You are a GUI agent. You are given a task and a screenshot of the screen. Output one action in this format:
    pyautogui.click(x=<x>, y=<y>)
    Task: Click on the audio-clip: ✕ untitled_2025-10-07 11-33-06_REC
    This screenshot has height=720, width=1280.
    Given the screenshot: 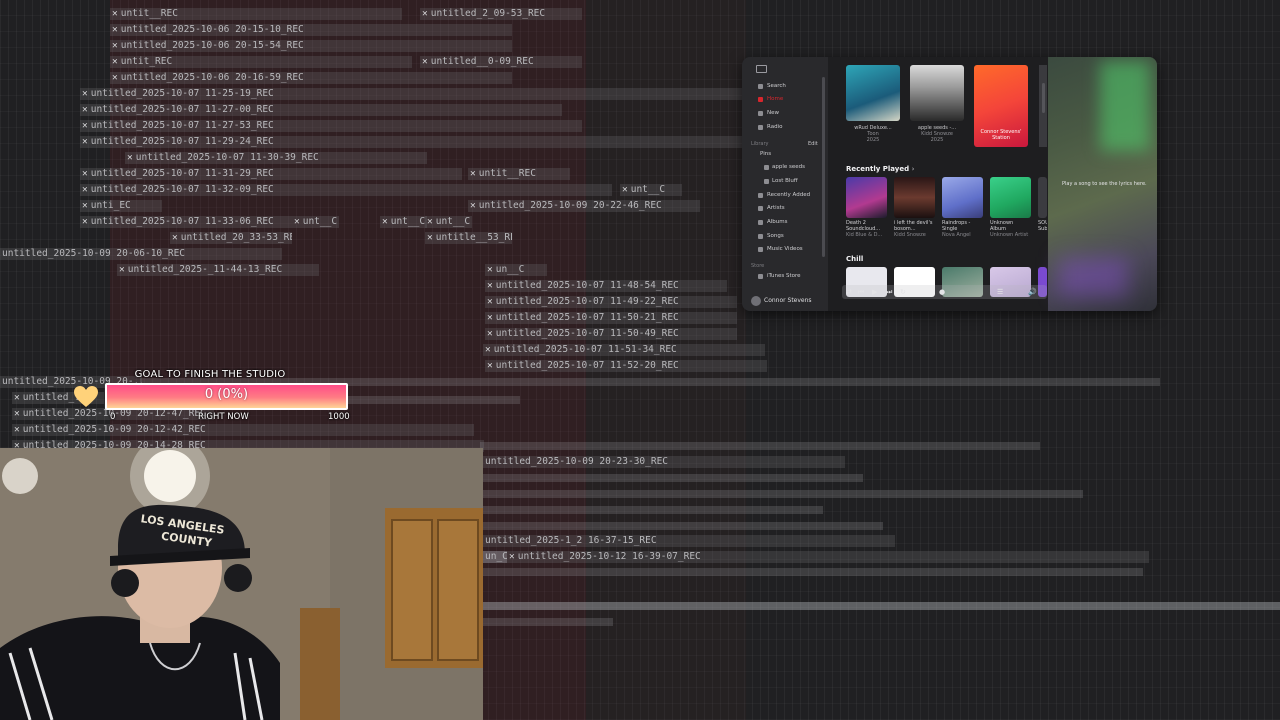 What is the action you would take?
    pyautogui.click(x=186, y=222)
    